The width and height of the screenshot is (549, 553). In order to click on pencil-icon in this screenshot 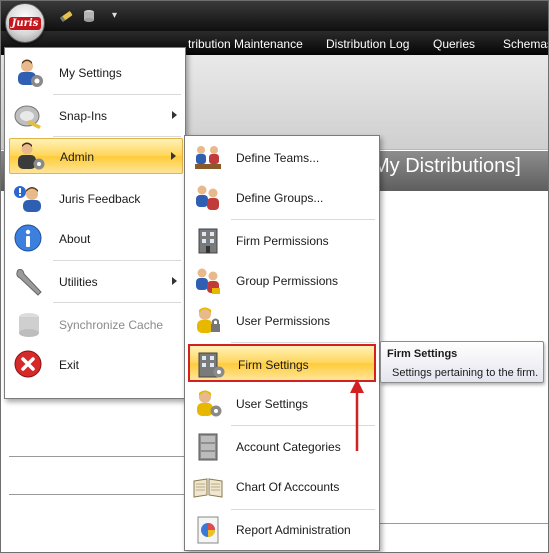, I will do `click(66, 16)`.